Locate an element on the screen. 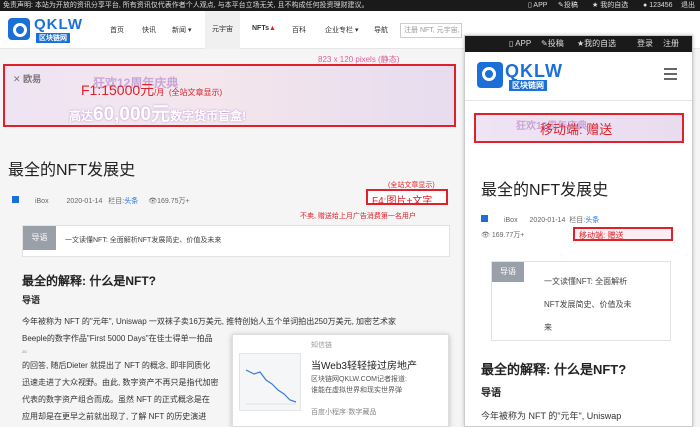 This screenshot has height=427, width=700. logo-word: QKLW is located at coordinates (58, 24).